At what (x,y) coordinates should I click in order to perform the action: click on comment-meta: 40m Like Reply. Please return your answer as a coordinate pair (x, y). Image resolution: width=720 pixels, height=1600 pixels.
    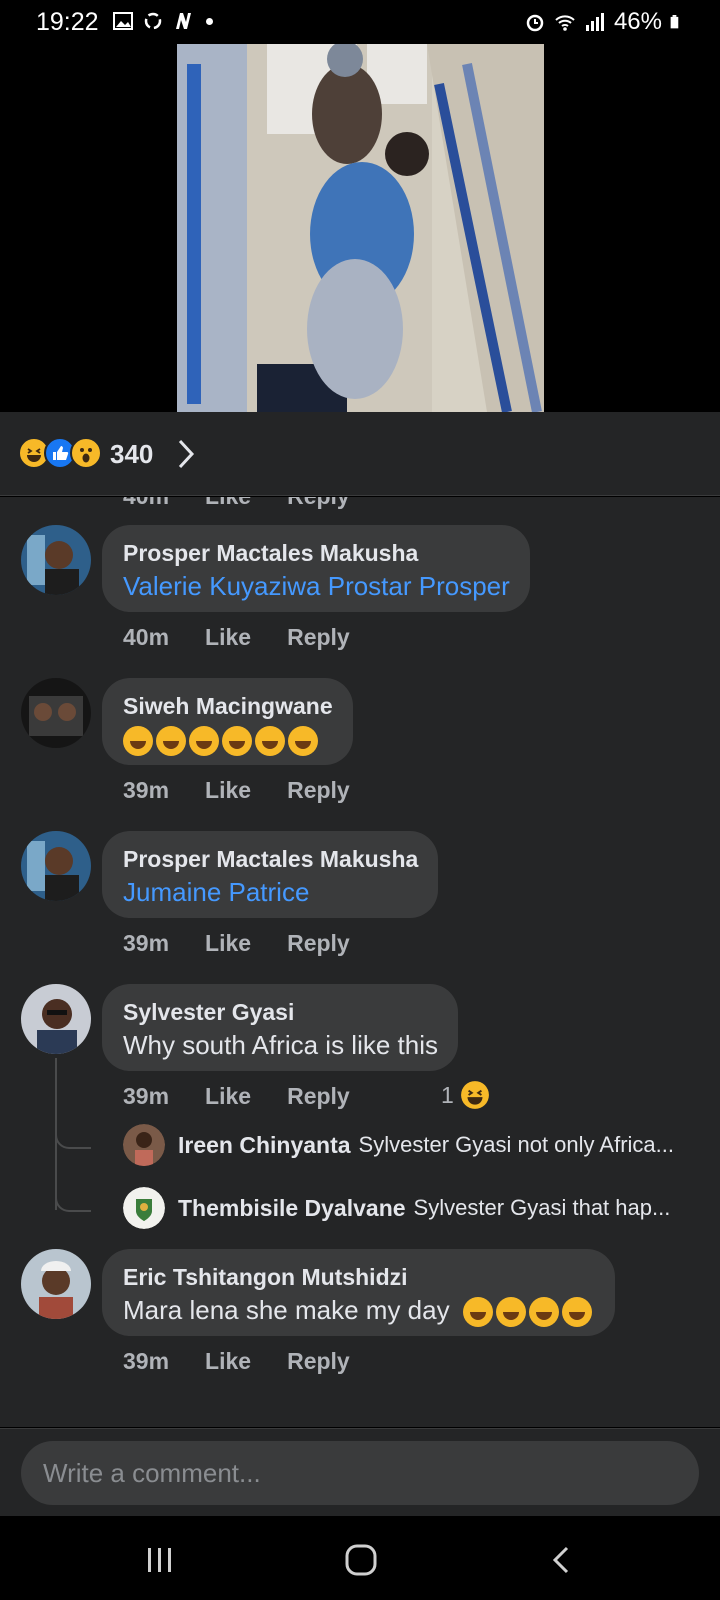
    Looking at the image, I should click on (254, 637).